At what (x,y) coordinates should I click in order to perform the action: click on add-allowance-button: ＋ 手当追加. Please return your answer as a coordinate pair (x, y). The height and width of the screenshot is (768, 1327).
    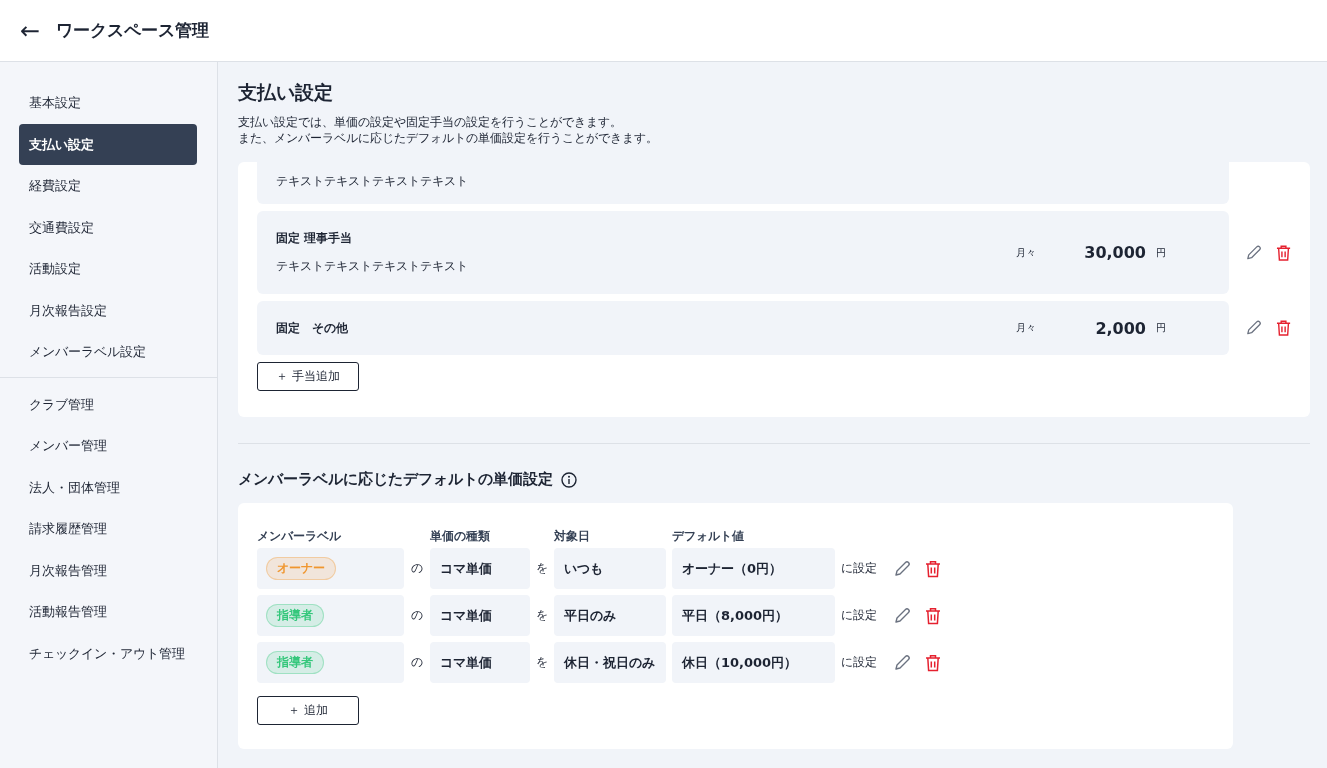
    Looking at the image, I should click on (308, 376).